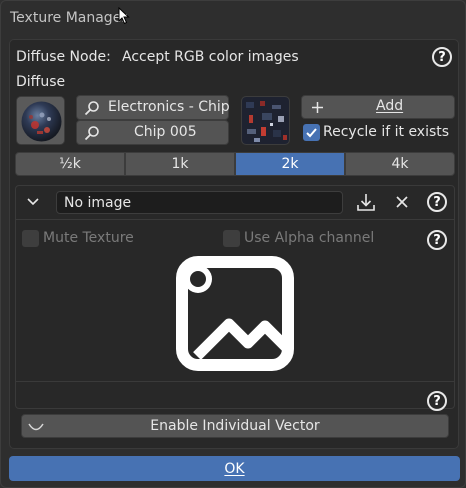 The width and height of the screenshot is (466, 488). I want to click on use-alpha-checkbox, so click(231, 238).